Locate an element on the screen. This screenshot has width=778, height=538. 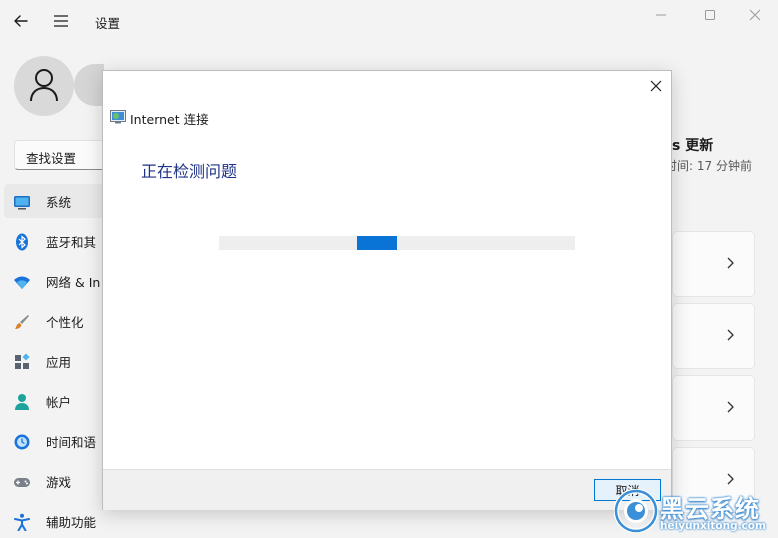
app-title: 设置 is located at coordinates (108, 23).